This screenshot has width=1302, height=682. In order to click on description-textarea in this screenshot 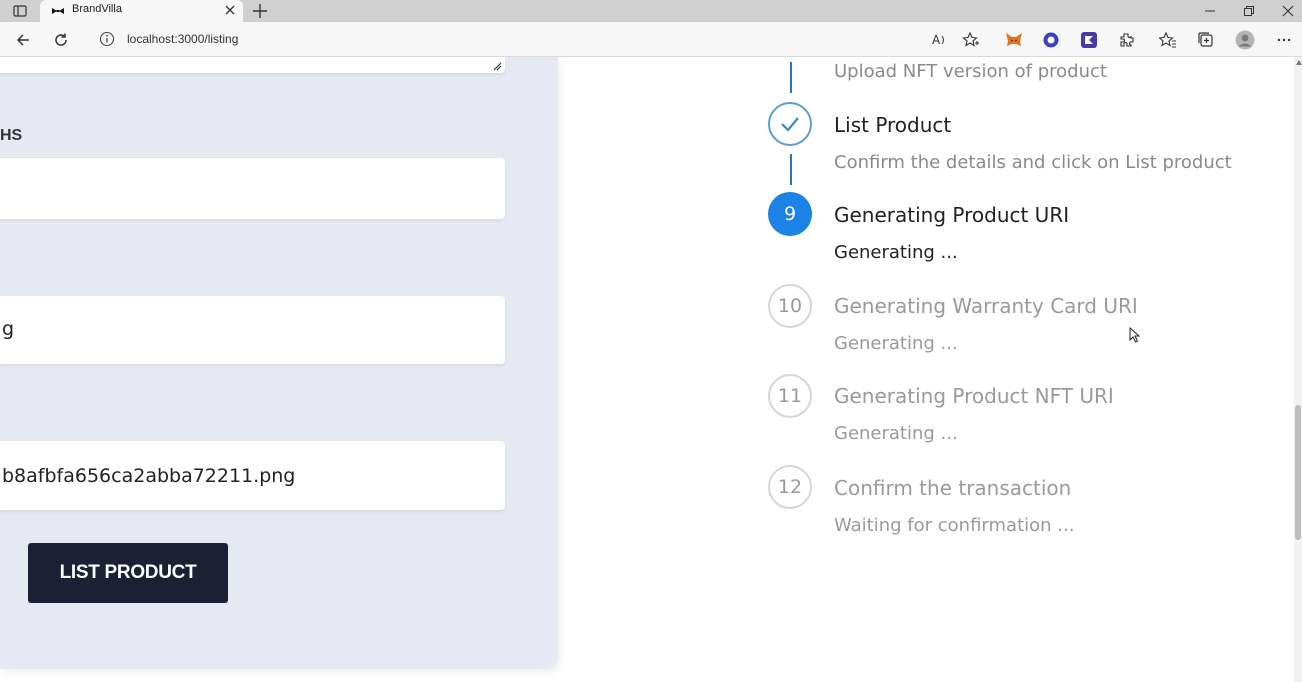, I will do `click(252, 65)`.